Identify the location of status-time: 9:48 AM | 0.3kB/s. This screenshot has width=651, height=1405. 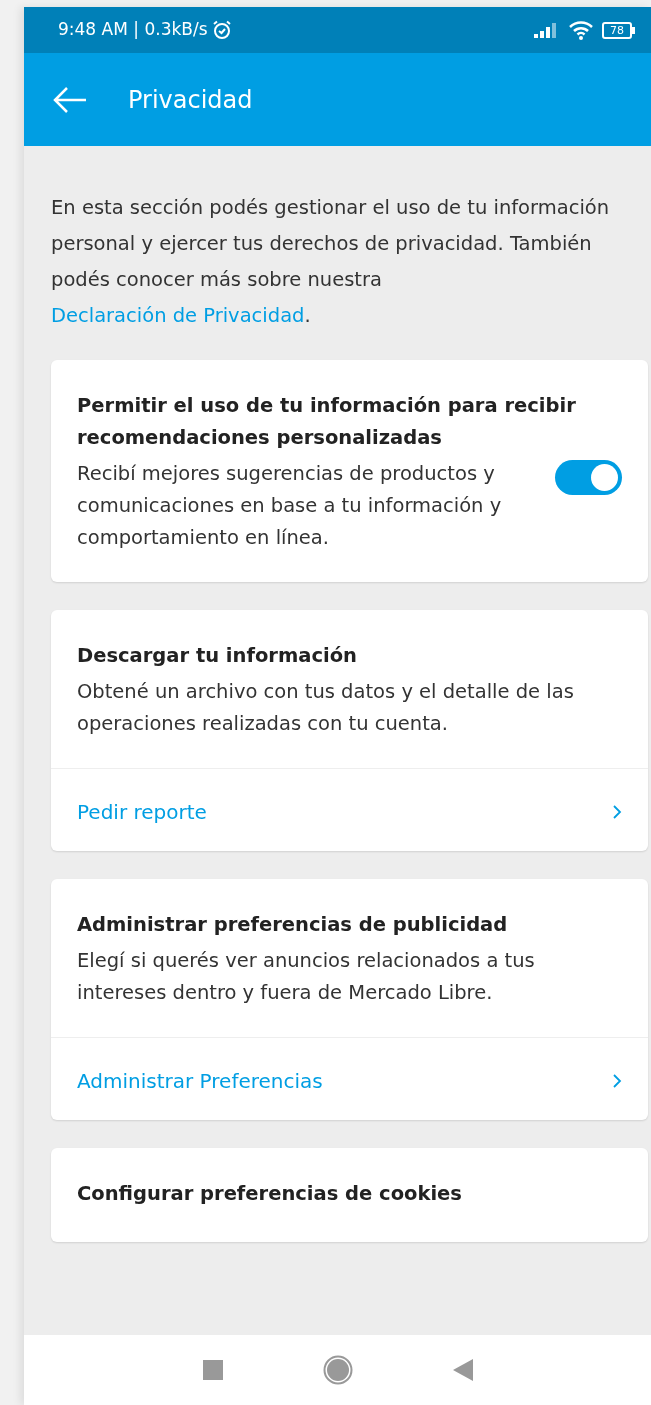
(133, 30).